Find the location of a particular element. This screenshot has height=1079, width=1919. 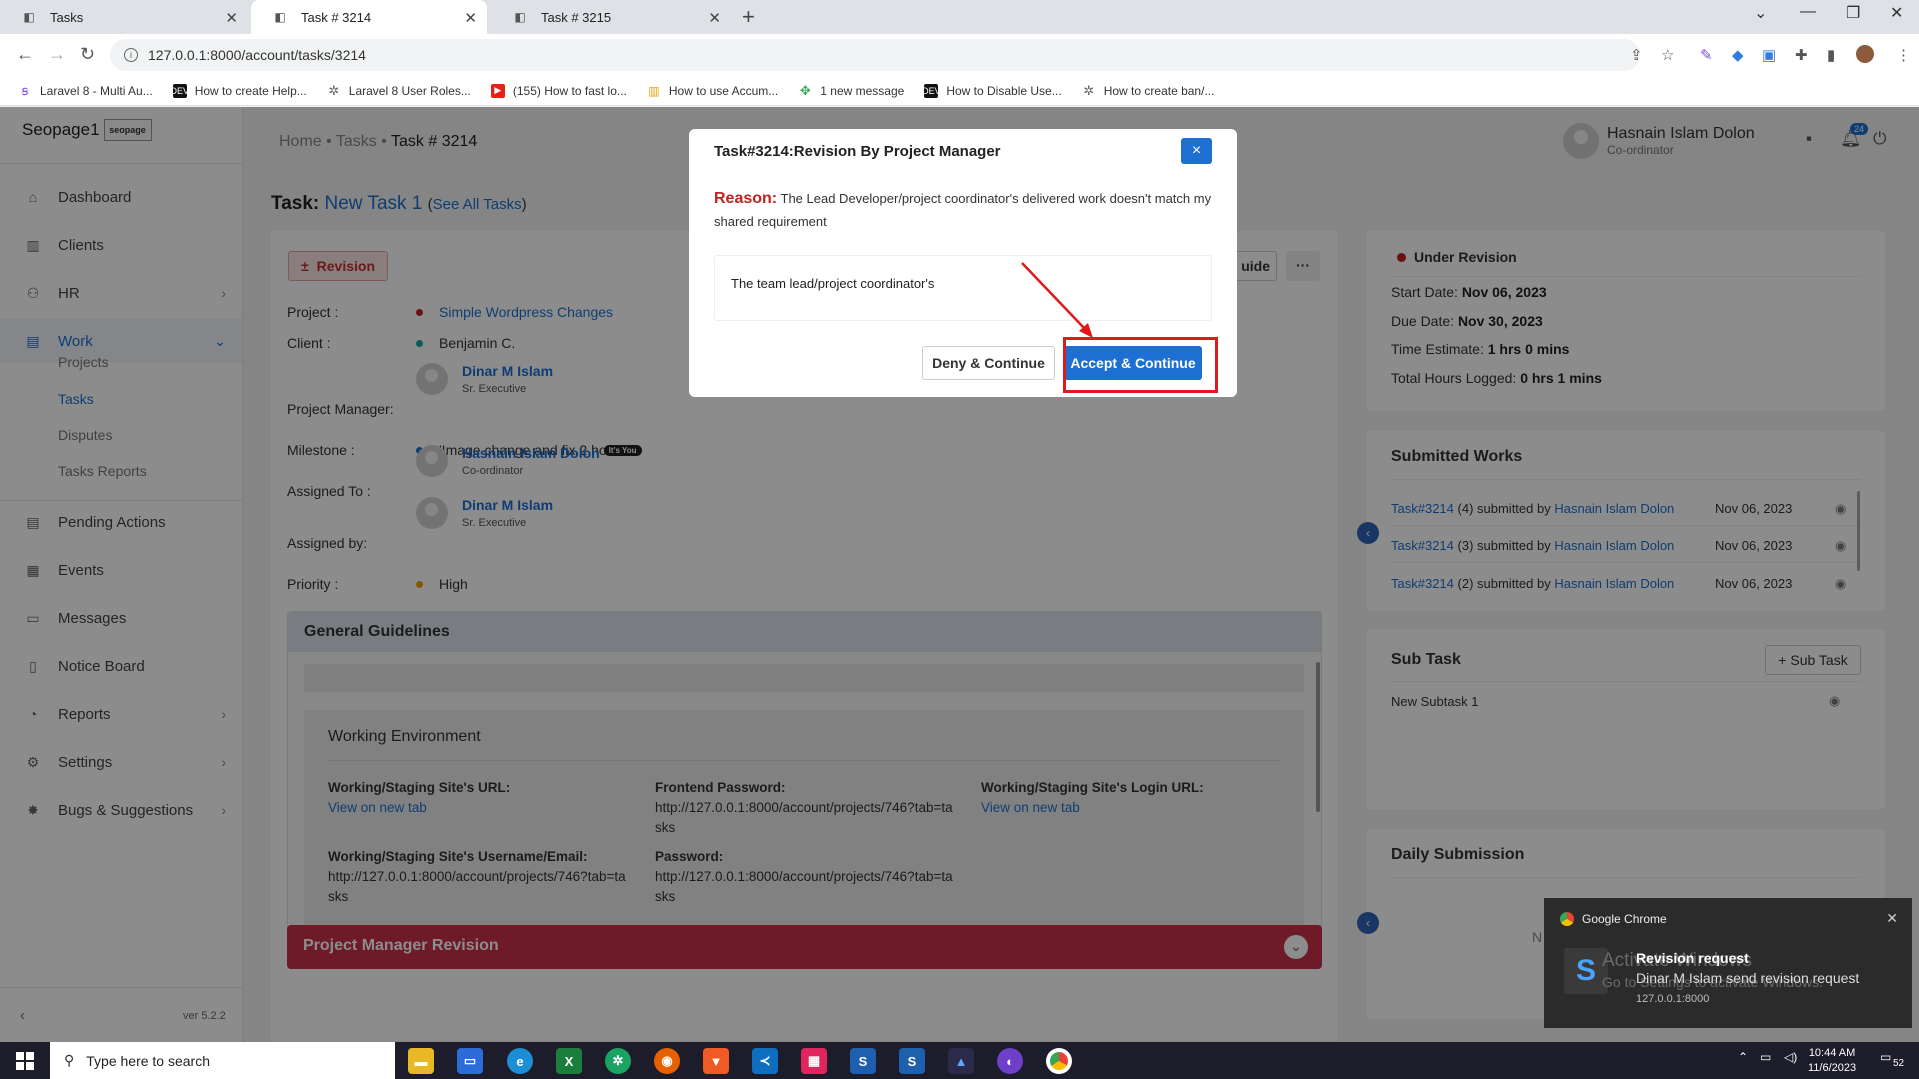

edge-icon: e is located at coordinates (520, 1061).